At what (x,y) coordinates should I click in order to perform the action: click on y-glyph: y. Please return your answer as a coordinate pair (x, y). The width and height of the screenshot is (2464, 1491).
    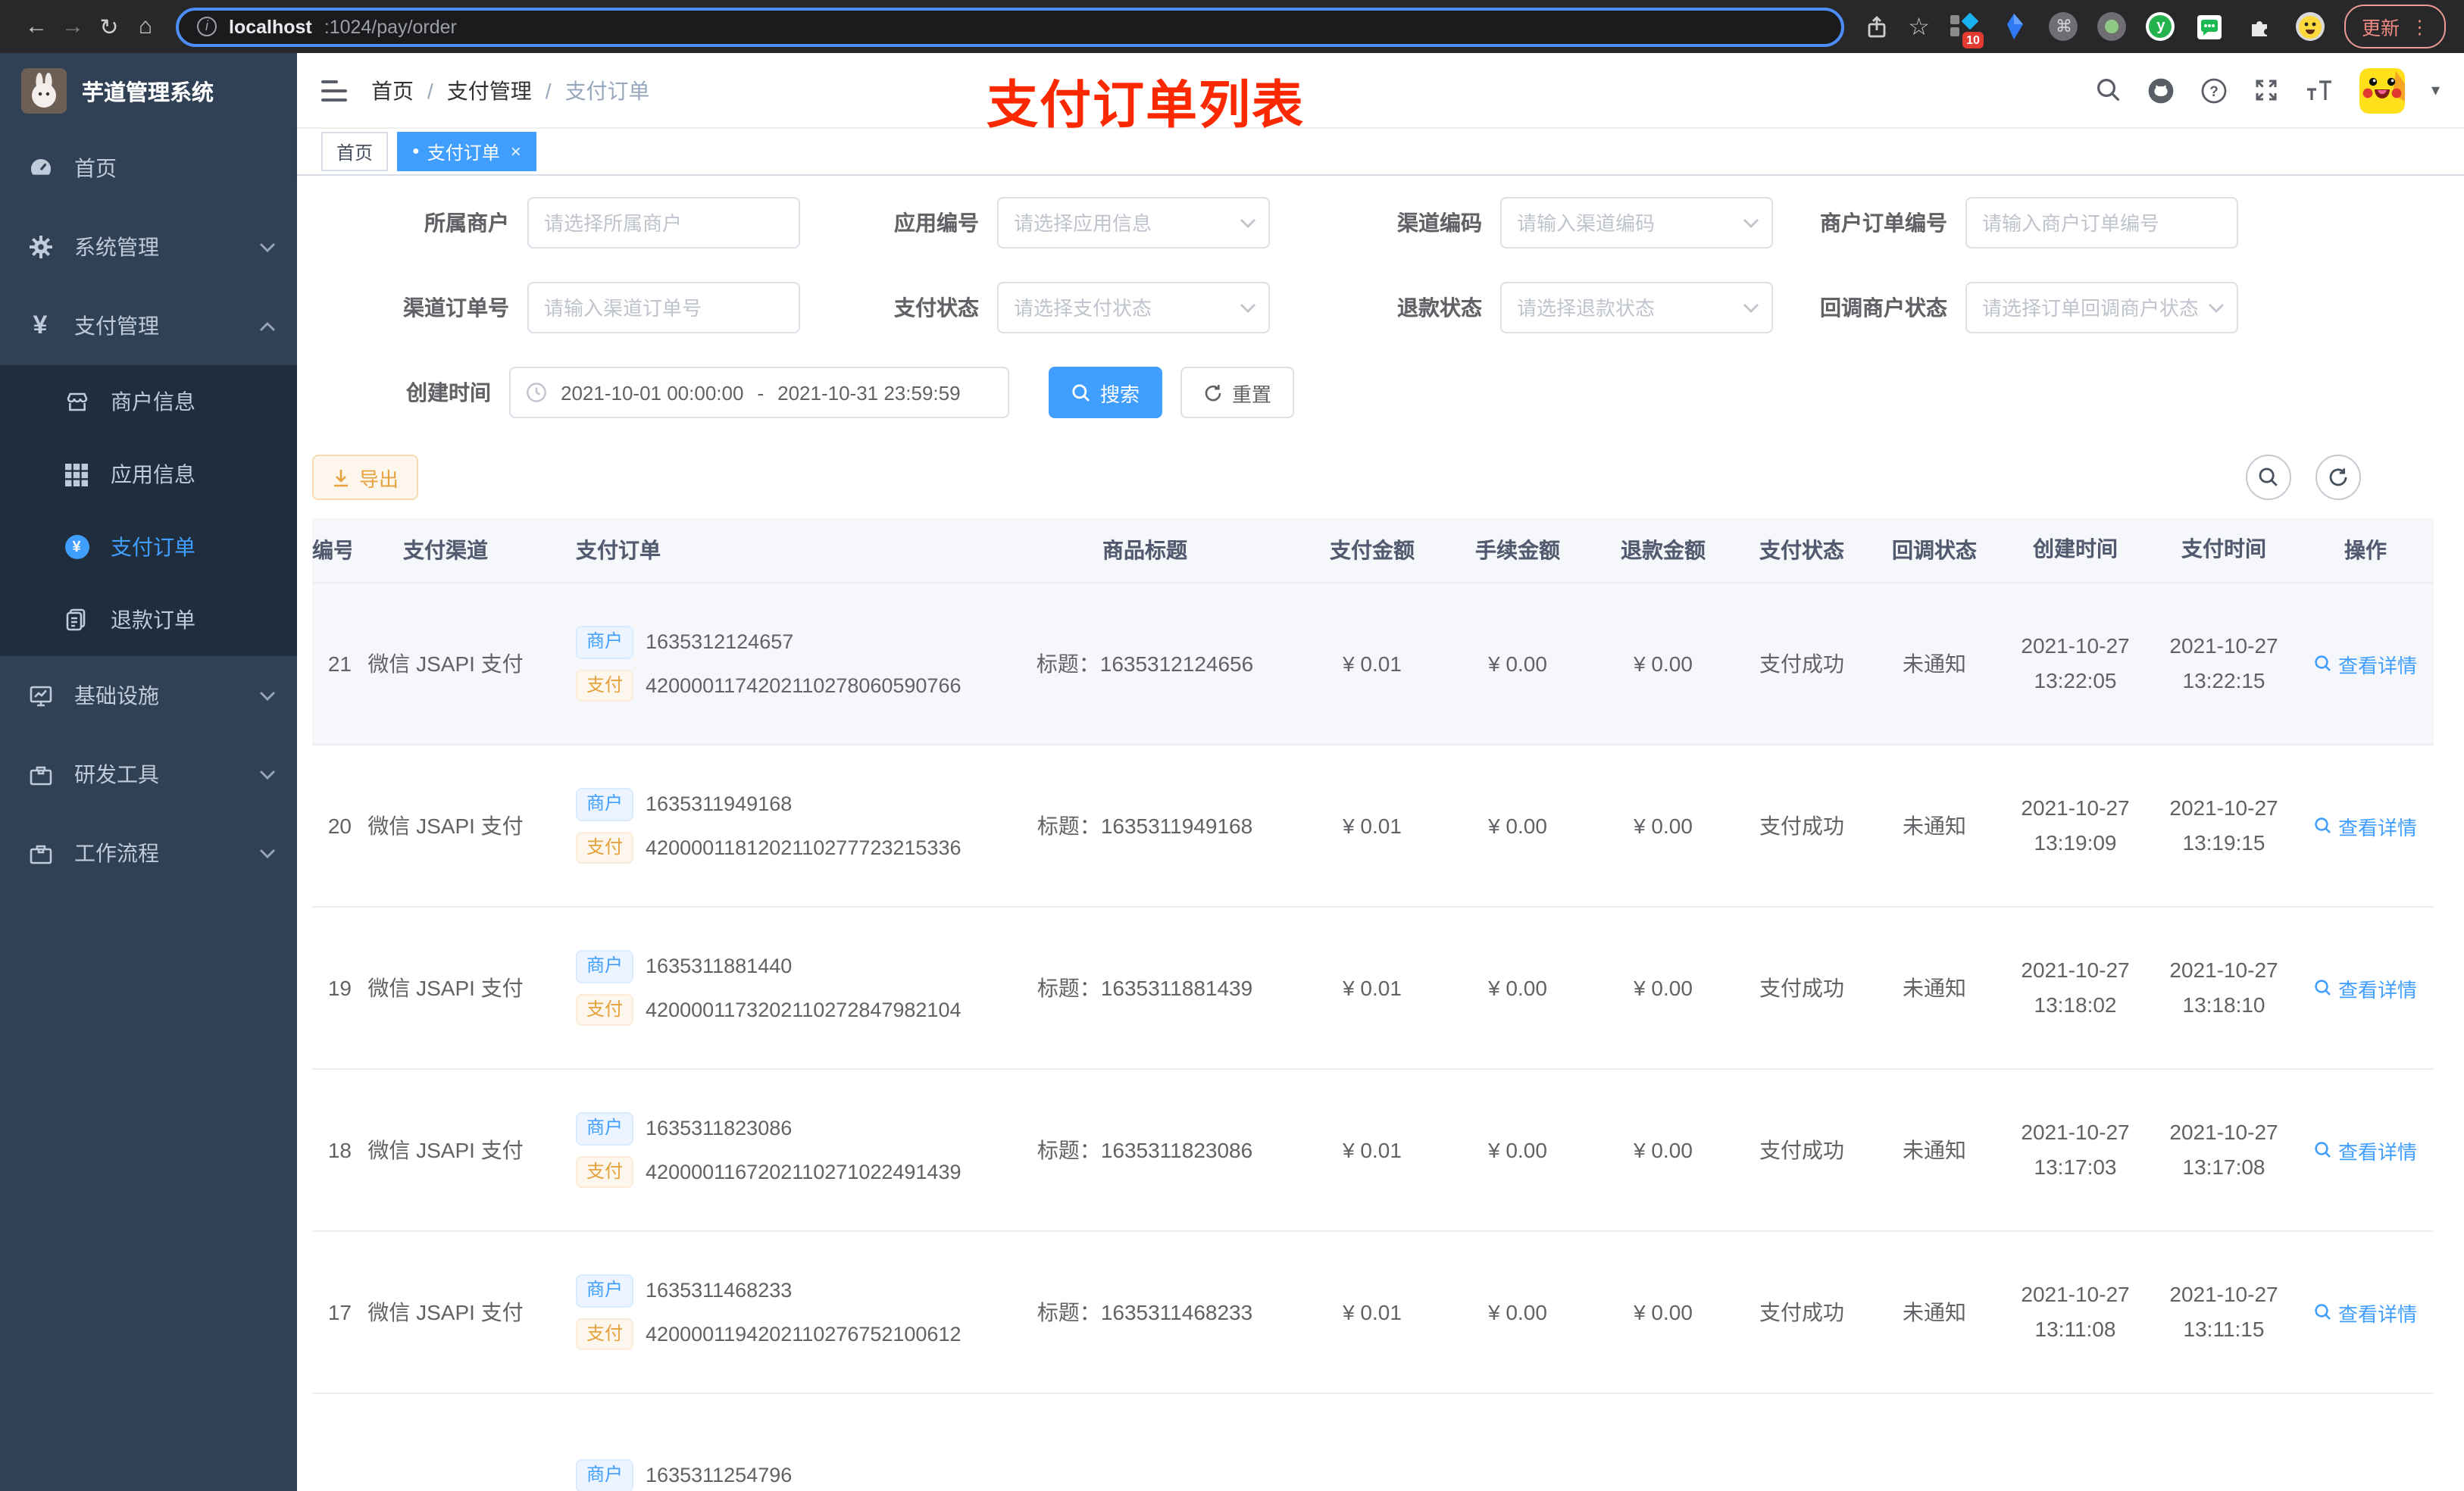
    Looking at the image, I should click on (2160, 26).